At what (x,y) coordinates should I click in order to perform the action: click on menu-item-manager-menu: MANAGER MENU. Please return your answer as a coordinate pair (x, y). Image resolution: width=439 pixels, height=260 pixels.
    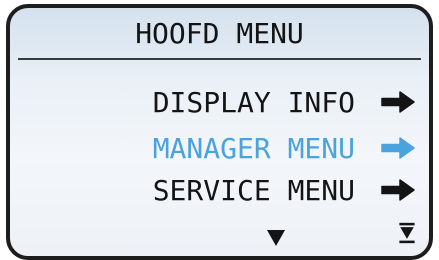
    Looking at the image, I should click on (284, 148).